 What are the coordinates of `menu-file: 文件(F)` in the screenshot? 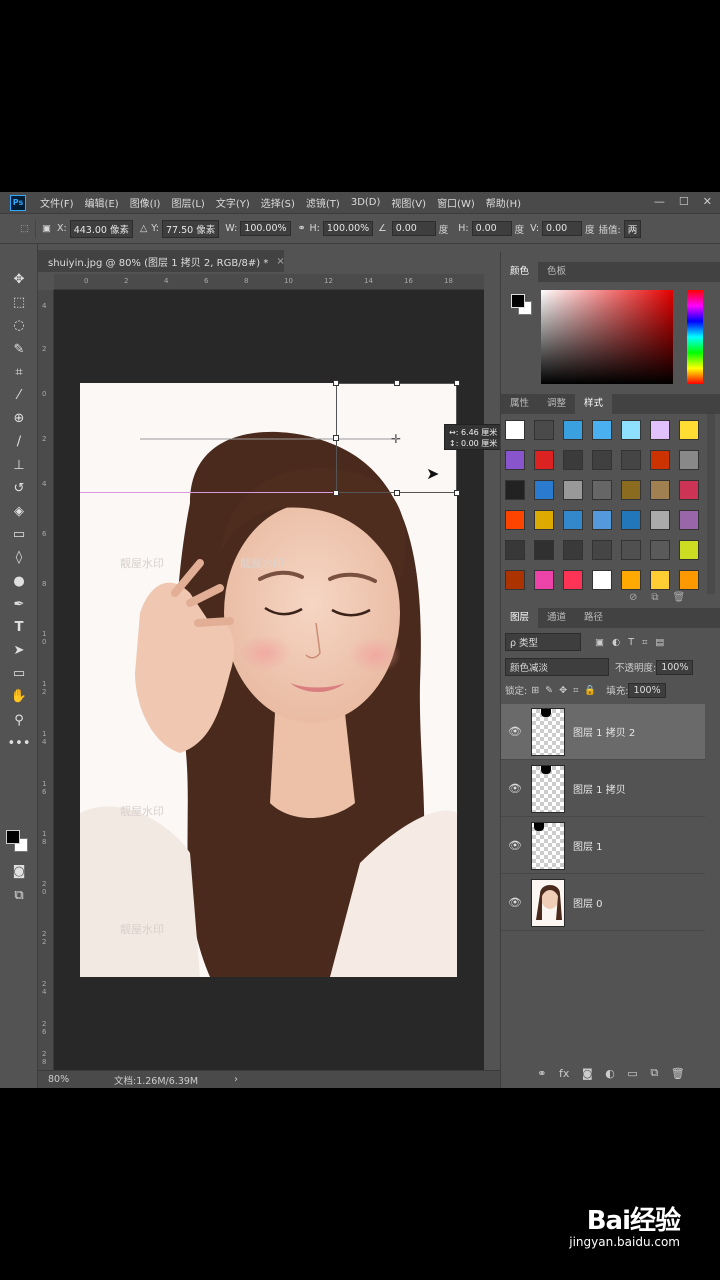 It's located at (57, 202).